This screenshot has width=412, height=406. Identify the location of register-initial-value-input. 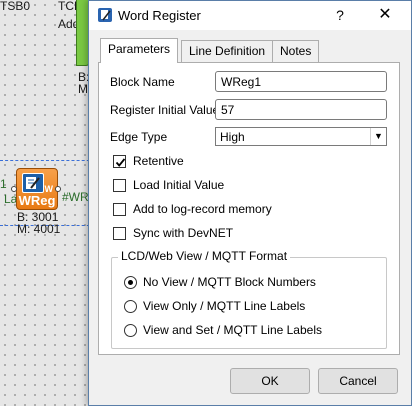
(301, 109).